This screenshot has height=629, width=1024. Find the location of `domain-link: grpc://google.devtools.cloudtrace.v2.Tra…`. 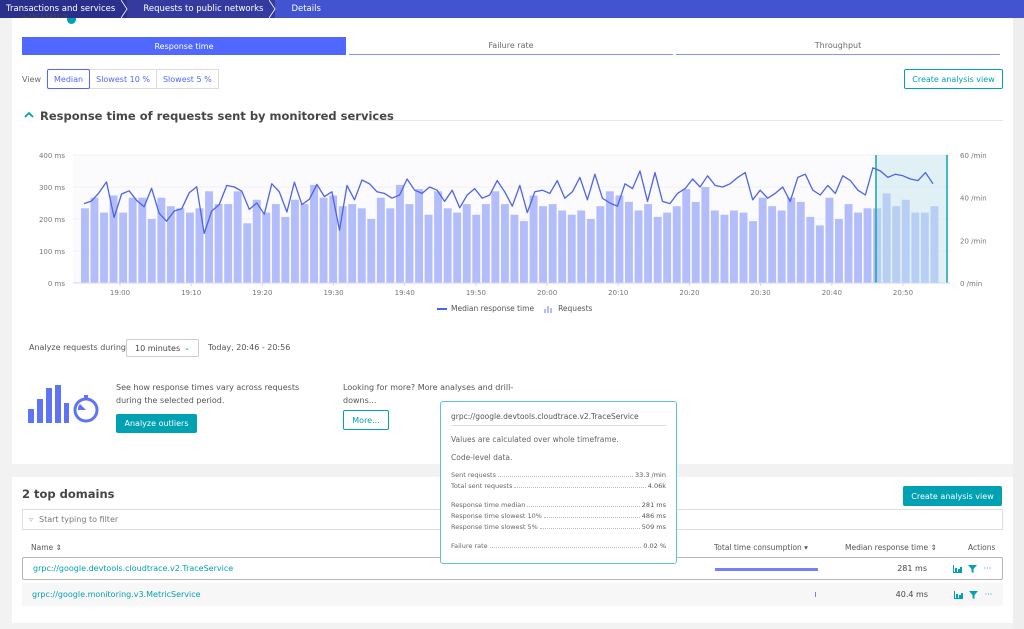

domain-link: grpc://google.devtools.cloudtrace.v2.Tra… is located at coordinates (133, 568).